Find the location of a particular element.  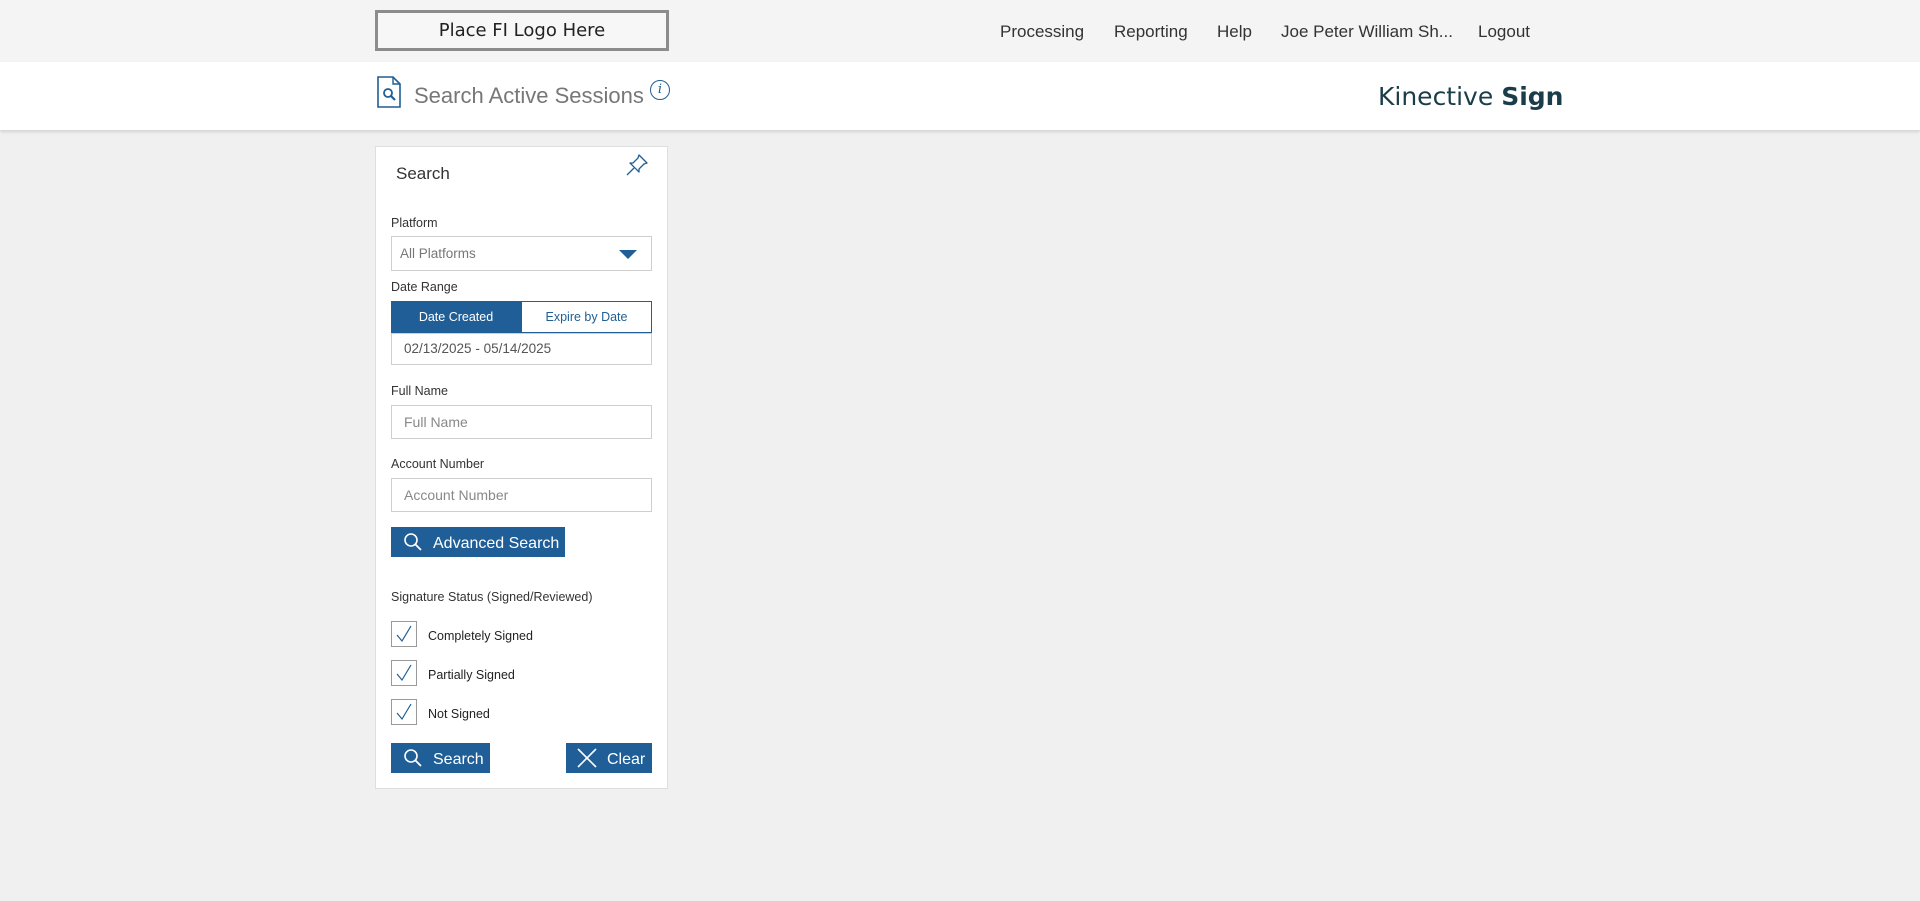

full-name-label: Full Name is located at coordinates (419, 391).